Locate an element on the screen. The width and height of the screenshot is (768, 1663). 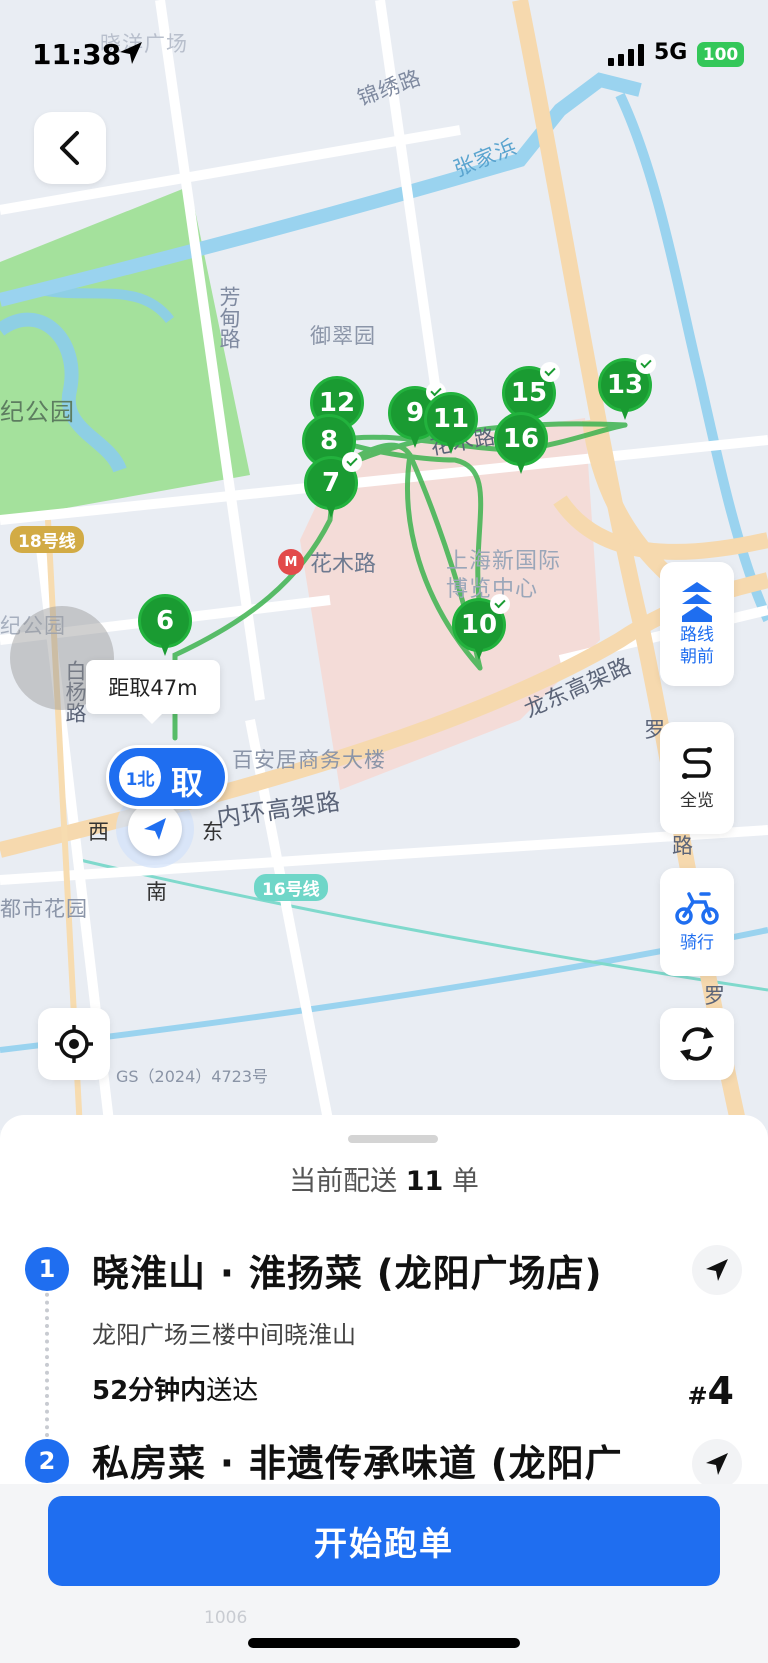
order-index-badge: 1 is located at coordinates (47, 1269).